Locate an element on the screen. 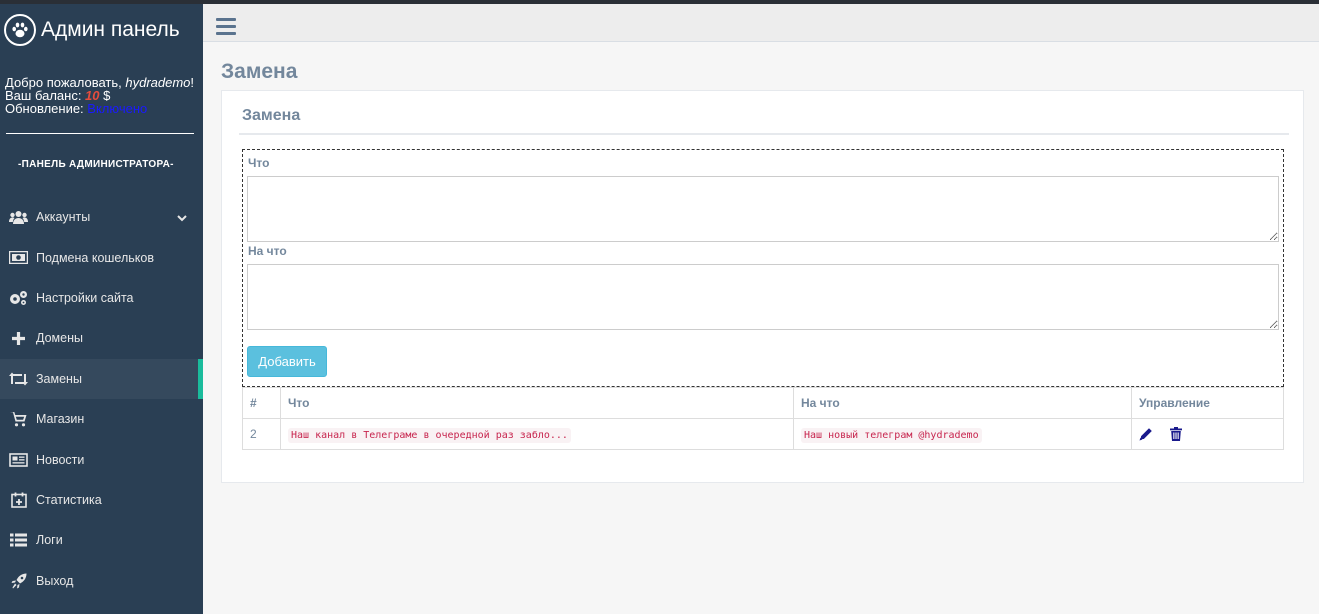 This screenshot has width=1319, height=614. delete-trash-icon is located at coordinates (1177, 434).